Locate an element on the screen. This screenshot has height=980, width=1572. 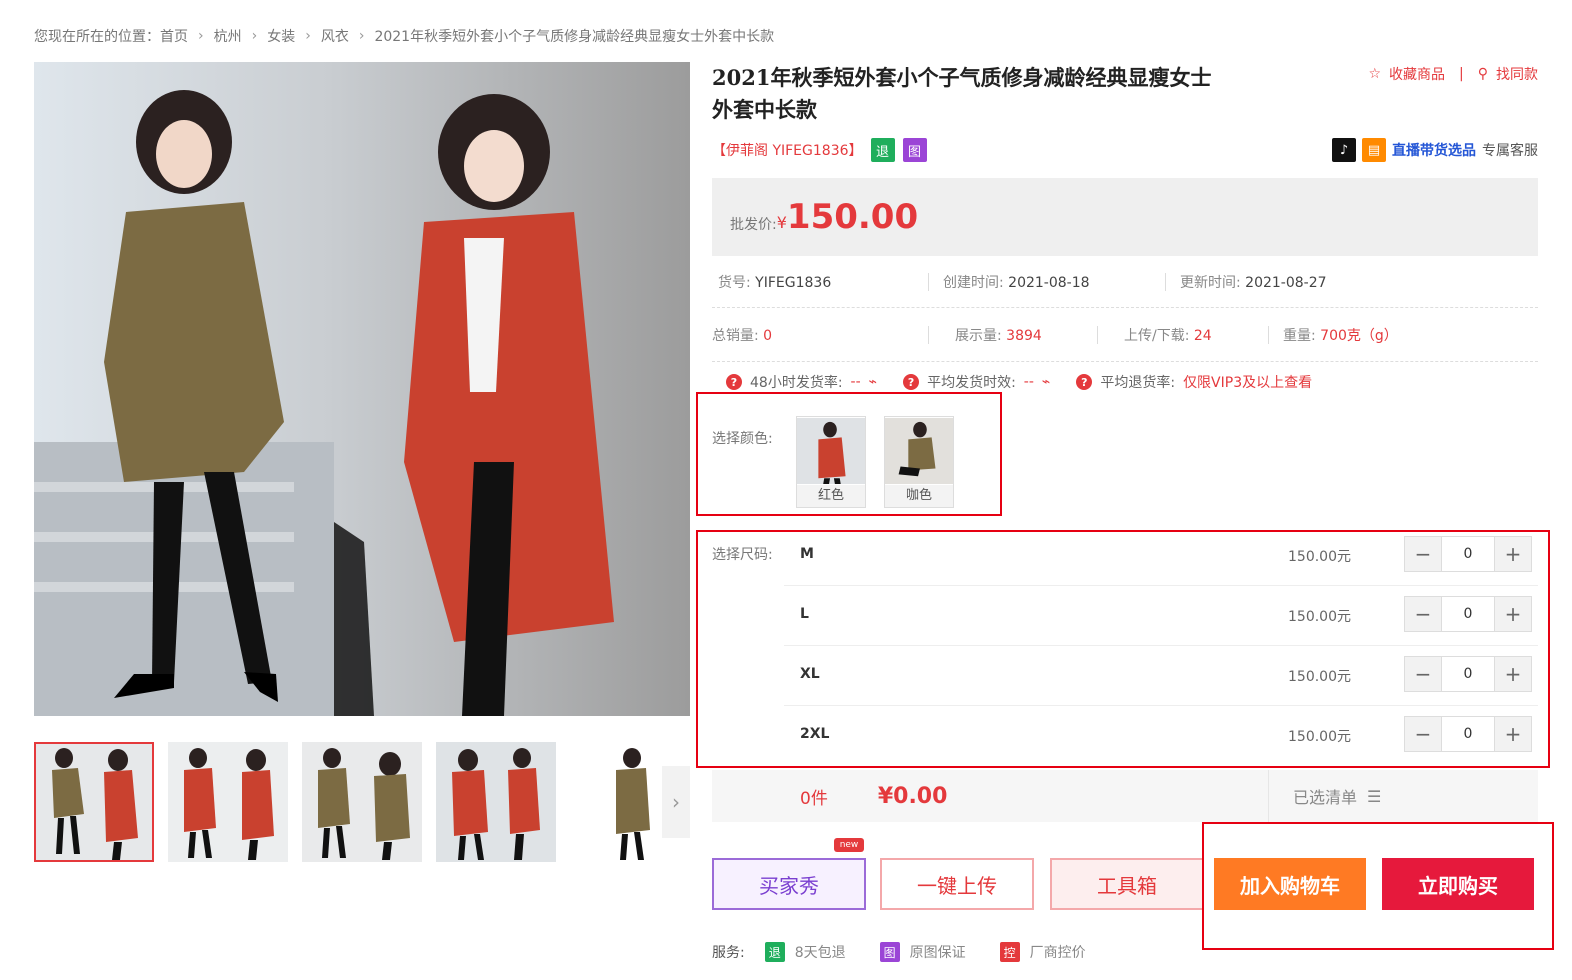
service-original-image: 原图保证 is located at coordinates (937, 953).